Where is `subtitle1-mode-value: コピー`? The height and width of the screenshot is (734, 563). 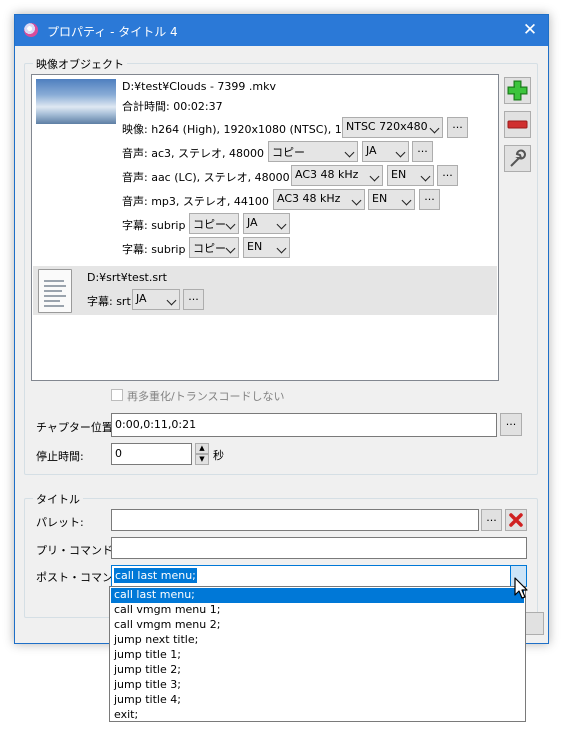
subtitle1-mode-value: コピー is located at coordinates (209, 224).